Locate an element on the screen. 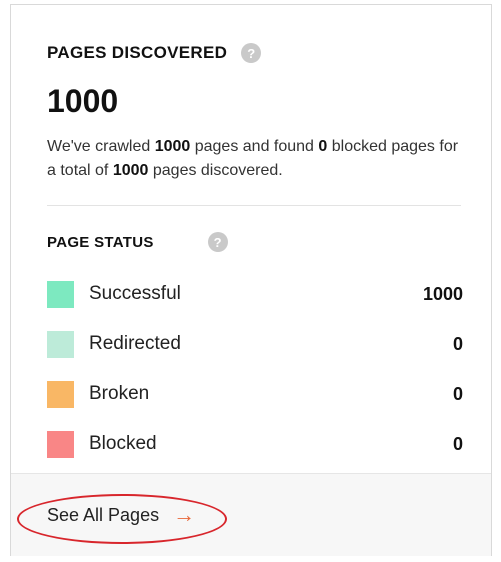  status-label: Broken is located at coordinates (119, 393).